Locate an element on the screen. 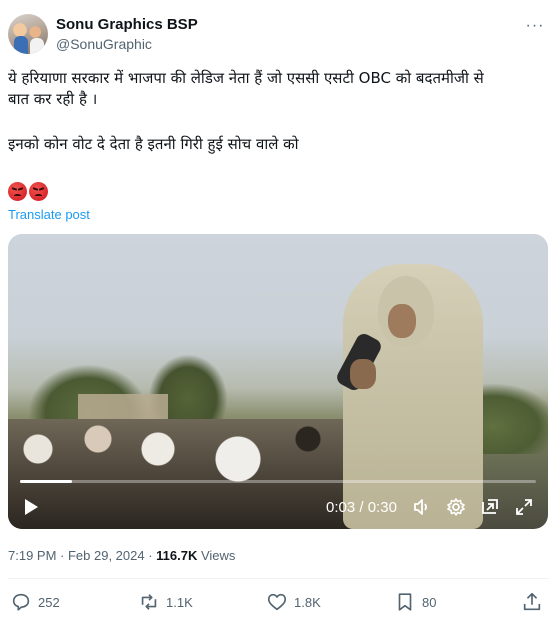 Image resolution: width=557 pixels, height=619 pixels. picture-in-picture-button is located at coordinates (490, 507).